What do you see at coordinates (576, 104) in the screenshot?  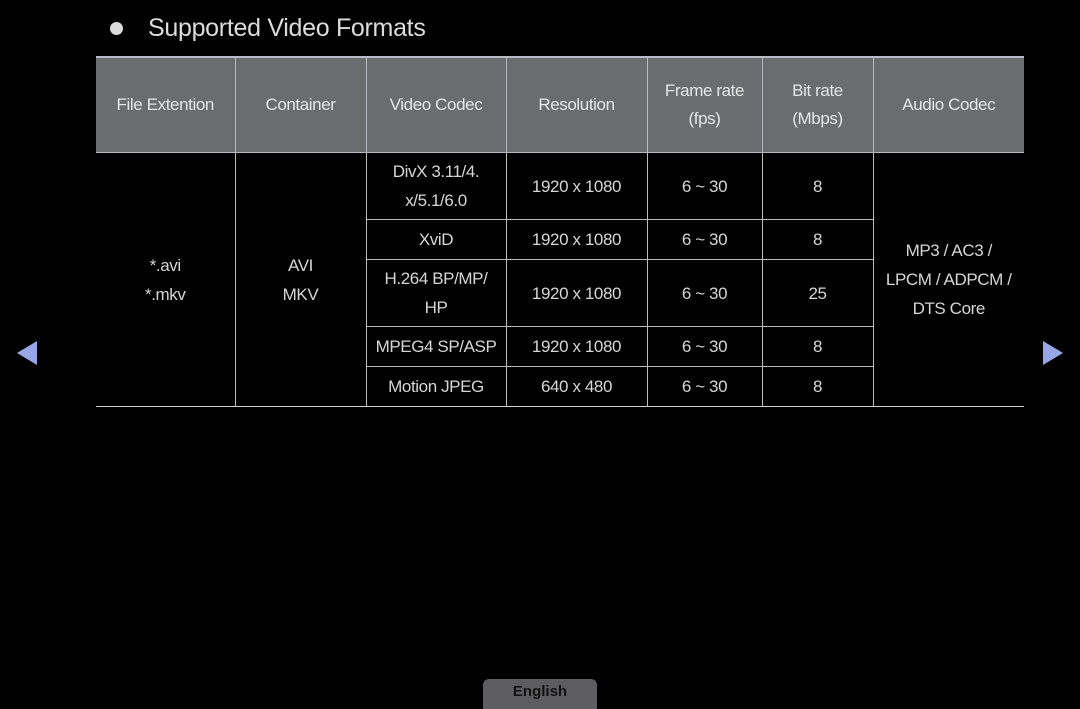 I see `header-resolution: Resolution` at bounding box center [576, 104].